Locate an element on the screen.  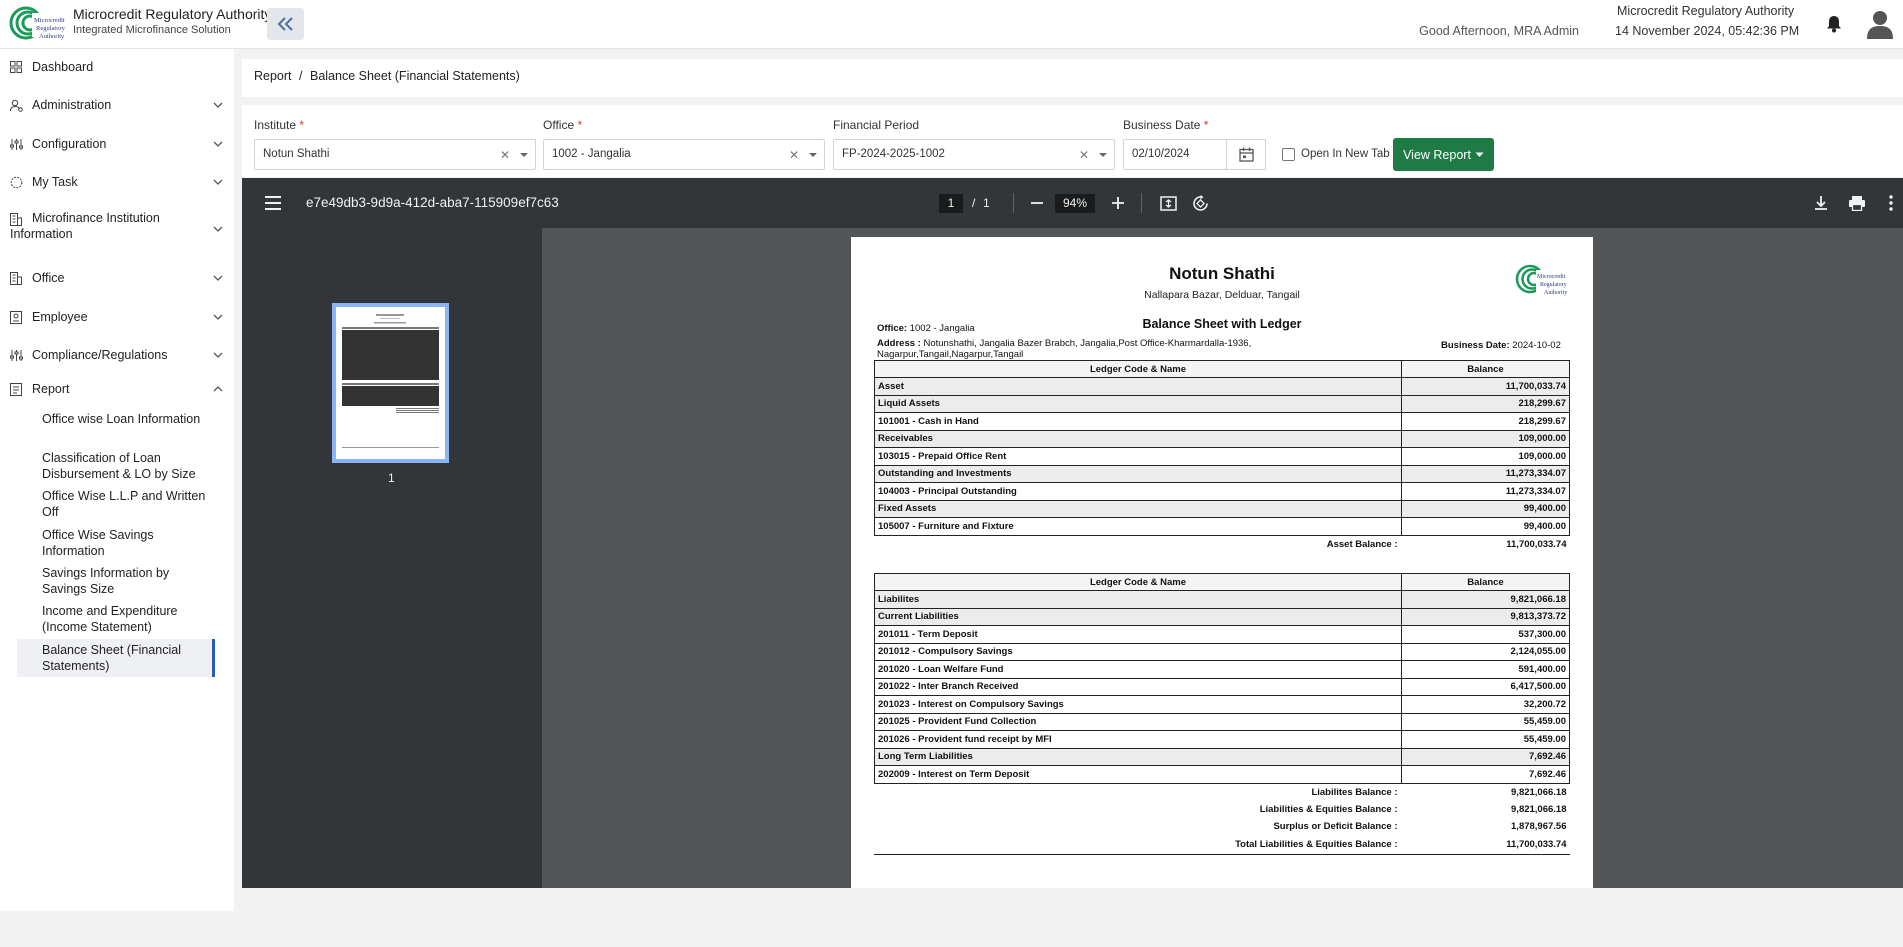
total-label: Surplus or Deficit Balance : is located at coordinates (1335, 827).